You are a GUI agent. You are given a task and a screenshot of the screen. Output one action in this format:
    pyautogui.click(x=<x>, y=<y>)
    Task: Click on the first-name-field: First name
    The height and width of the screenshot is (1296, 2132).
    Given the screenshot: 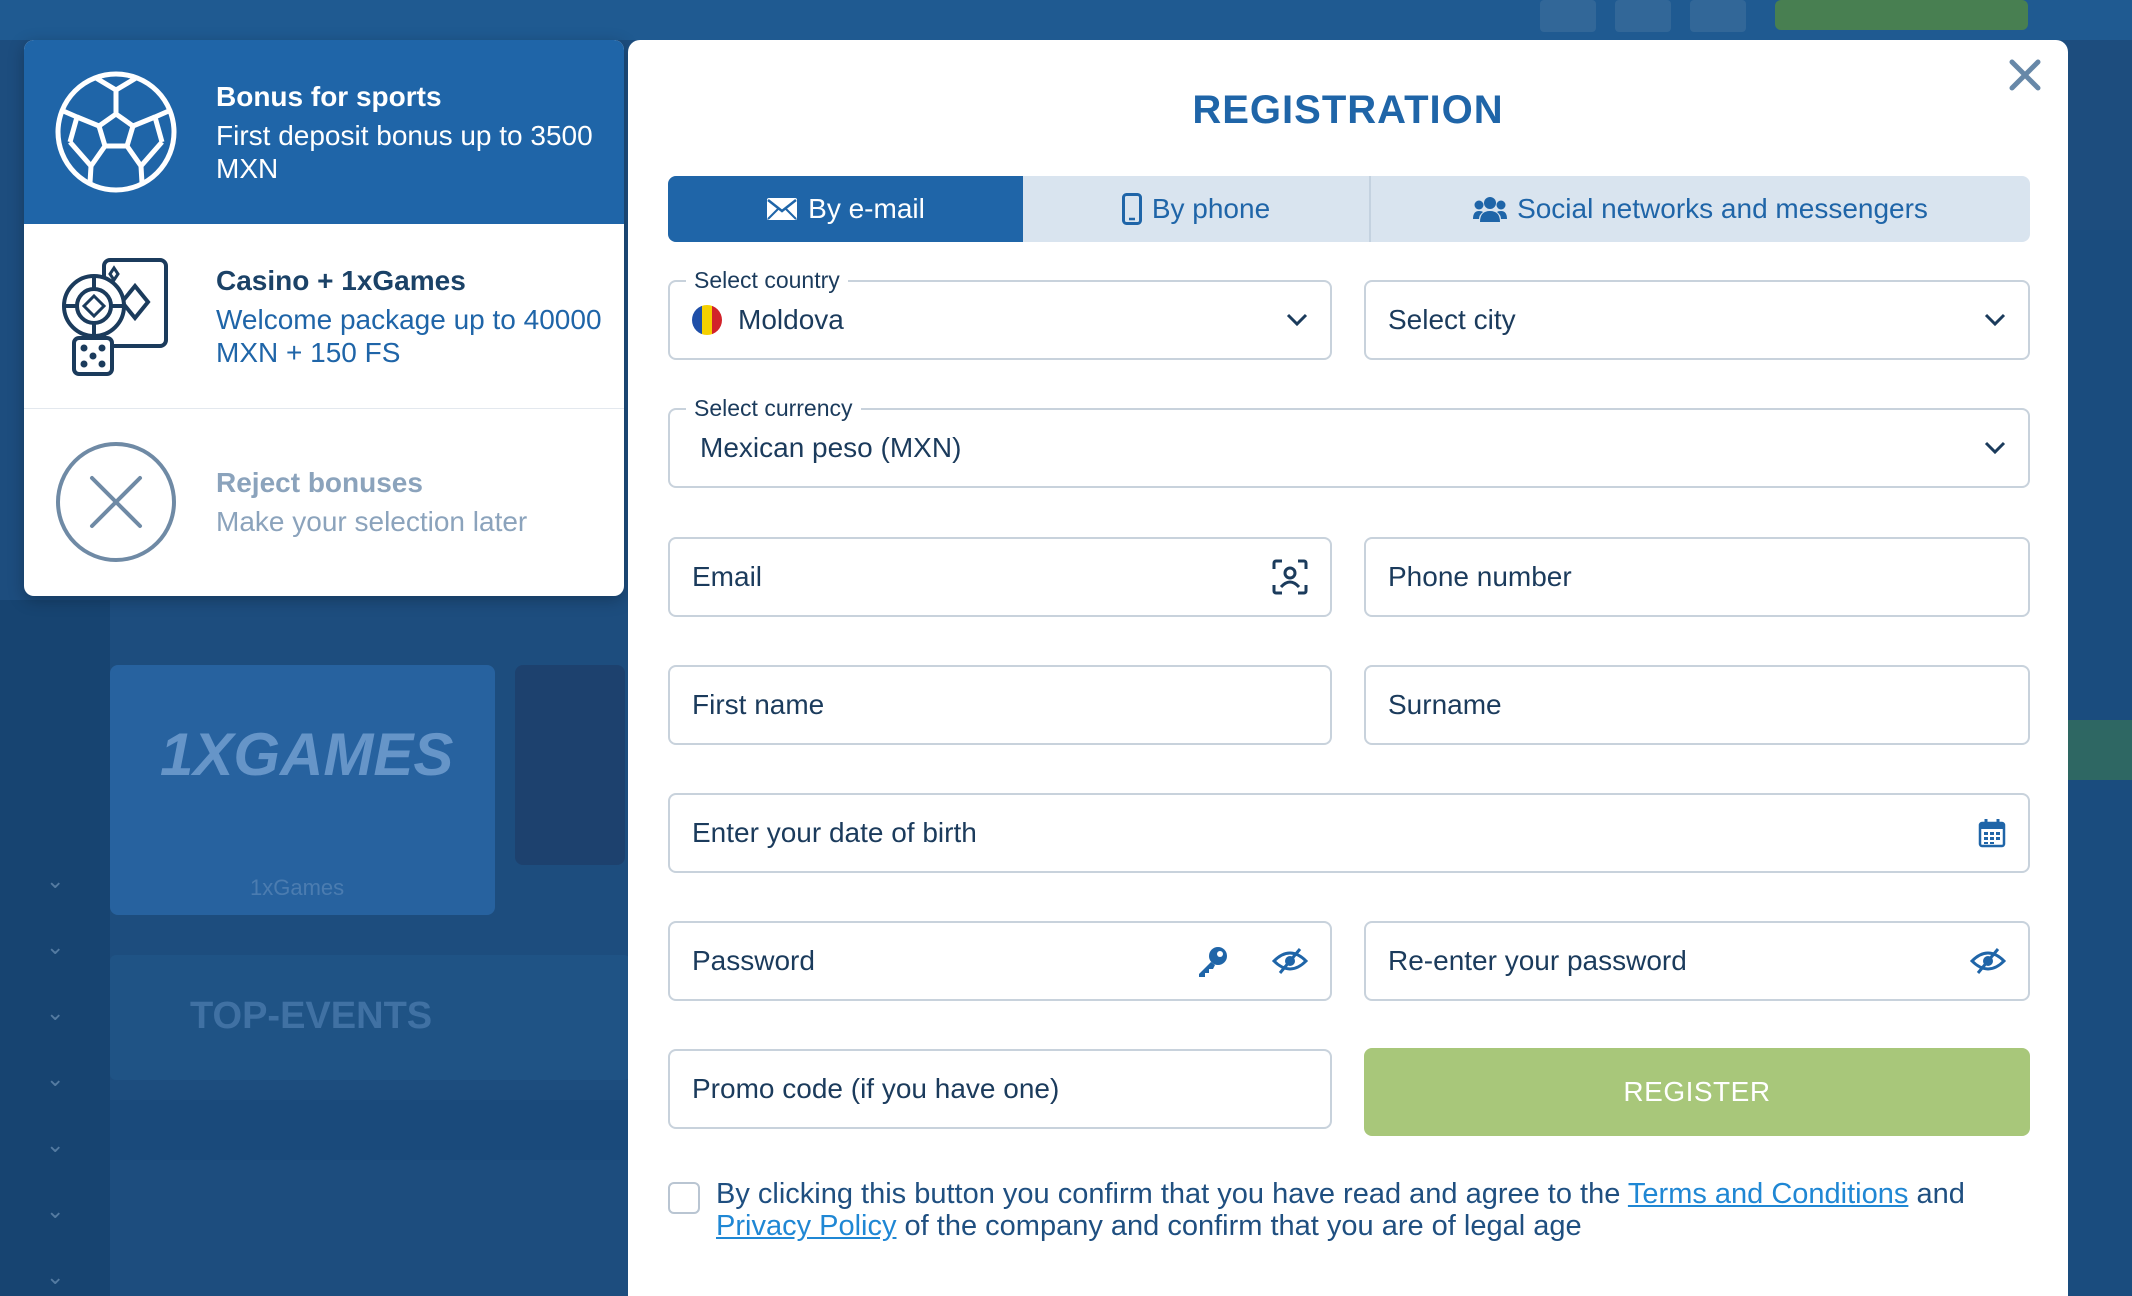 What is the action you would take?
    pyautogui.click(x=1000, y=705)
    